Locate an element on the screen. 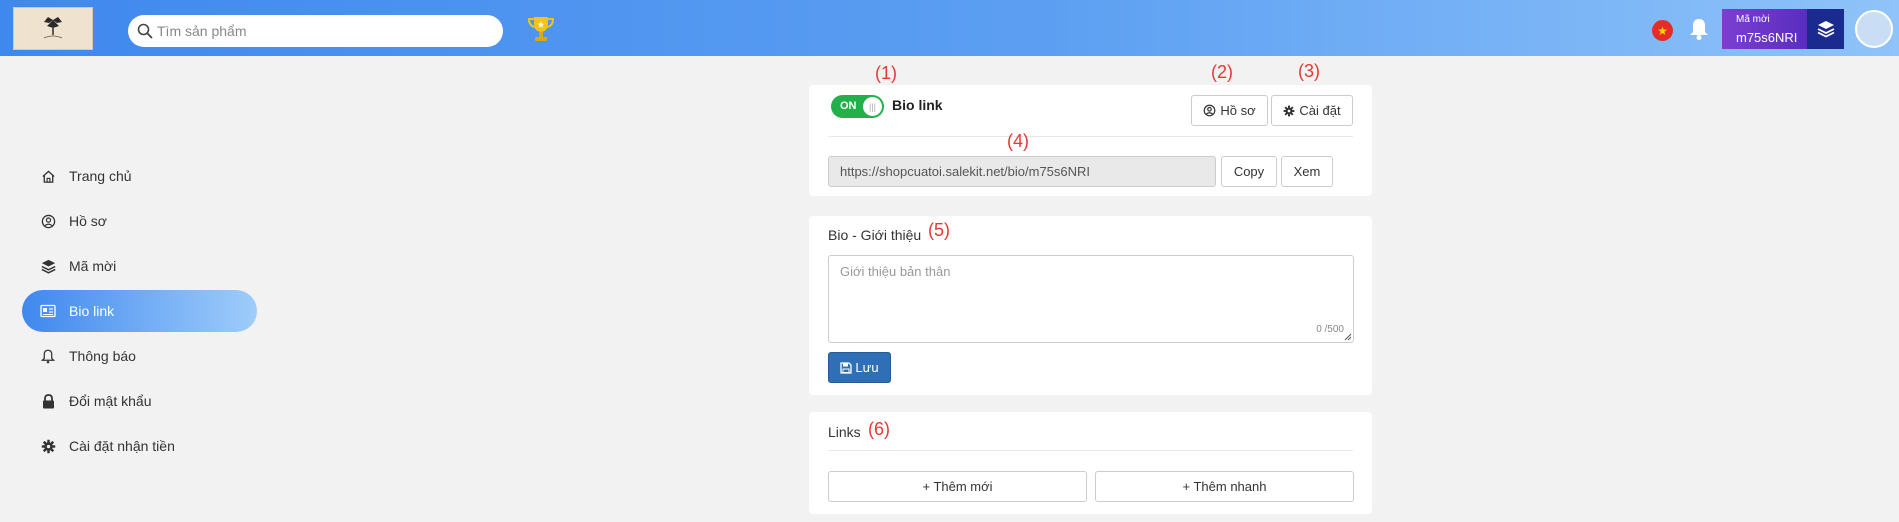  layers-button is located at coordinates (1825, 29).